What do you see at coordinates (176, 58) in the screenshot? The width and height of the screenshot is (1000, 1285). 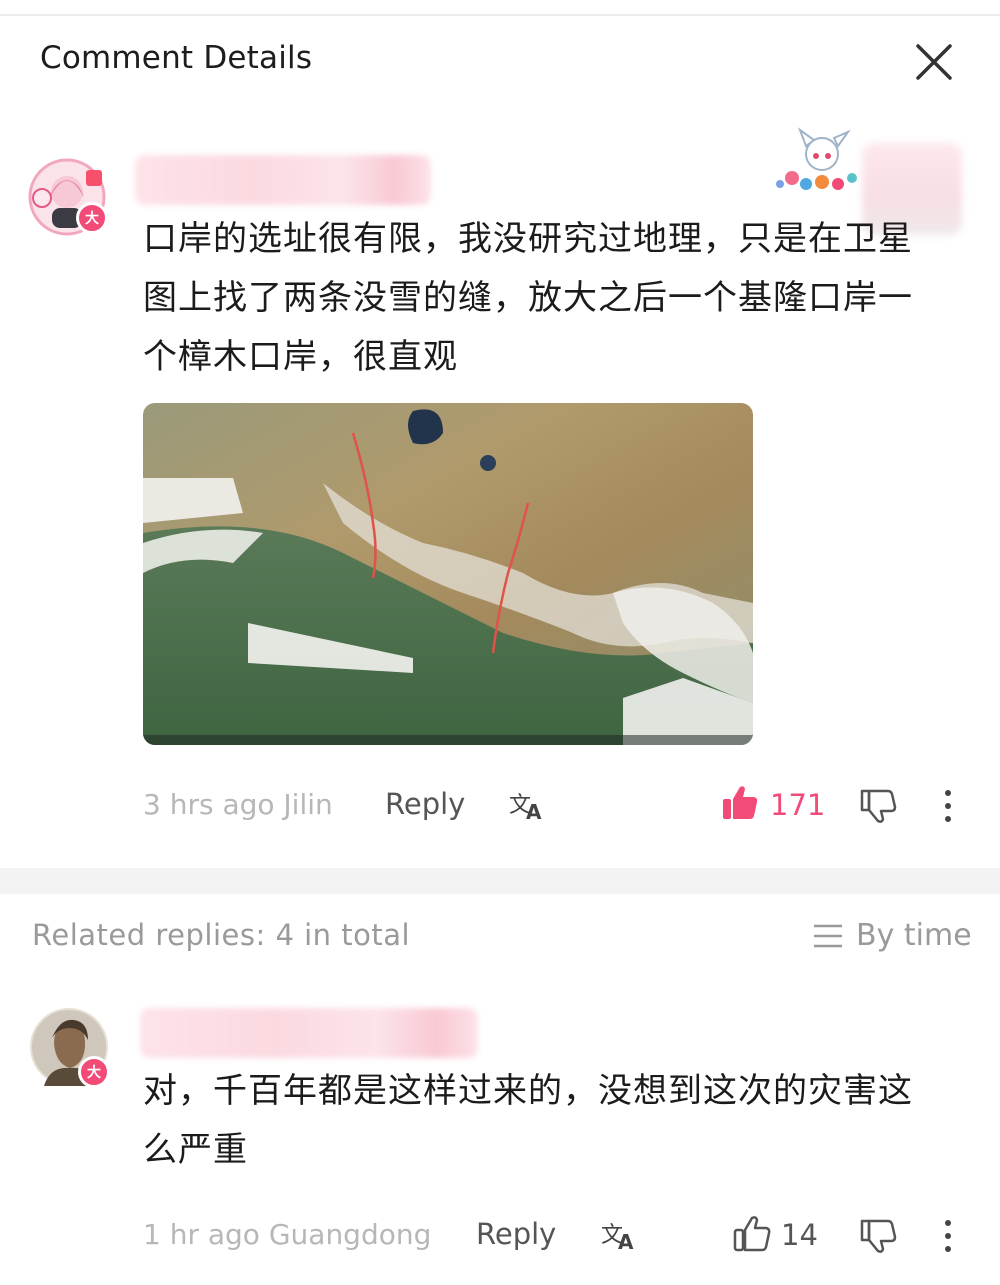 I see `page-title: Comment Details` at bounding box center [176, 58].